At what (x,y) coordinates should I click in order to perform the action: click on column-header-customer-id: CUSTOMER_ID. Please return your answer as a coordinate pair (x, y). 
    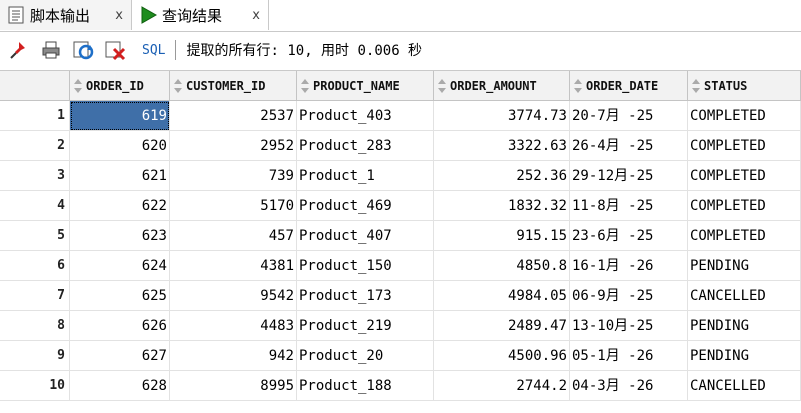
    Looking at the image, I should click on (233, 86).